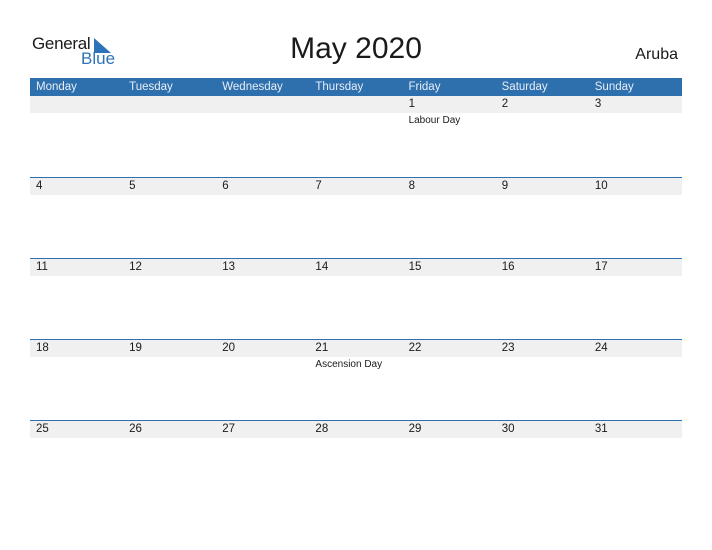 The image size is (712, 550). I want to click on day-cell: 26, so click(169, 461).